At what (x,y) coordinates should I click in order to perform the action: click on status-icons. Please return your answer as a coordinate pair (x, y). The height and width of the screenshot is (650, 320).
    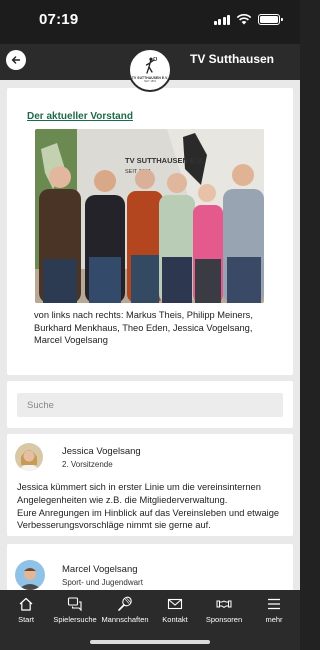
    Looking at the image, I should click on (248, 19).